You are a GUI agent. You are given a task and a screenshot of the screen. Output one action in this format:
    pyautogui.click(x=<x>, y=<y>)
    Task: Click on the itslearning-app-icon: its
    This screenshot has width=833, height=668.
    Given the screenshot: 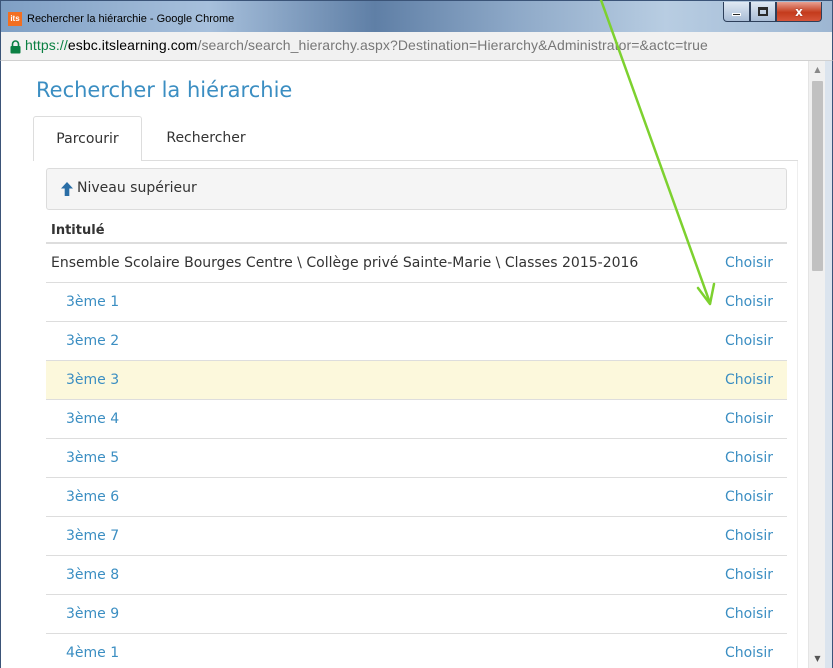 What is the action you would take?
    pyautogui.click(x=15, y=19)
    